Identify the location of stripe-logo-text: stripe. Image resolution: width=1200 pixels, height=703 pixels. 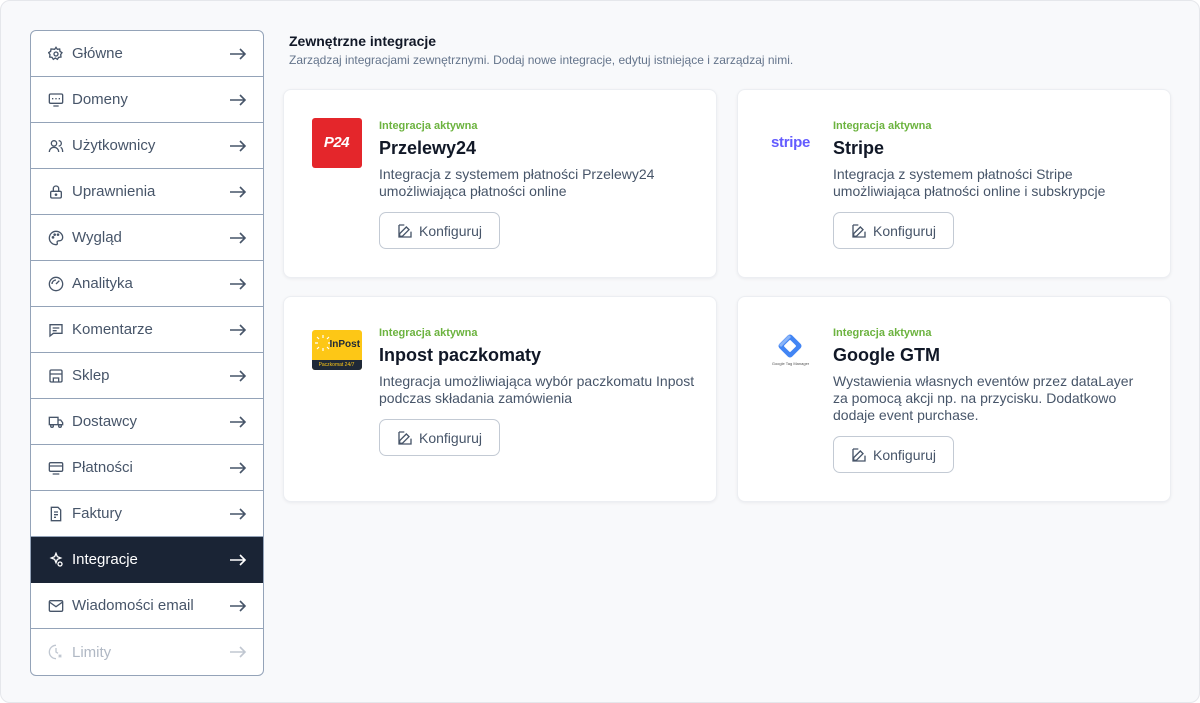
(790, 142).